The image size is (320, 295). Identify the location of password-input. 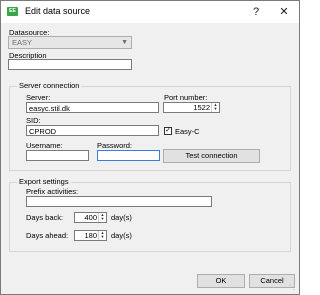
(128, 155).